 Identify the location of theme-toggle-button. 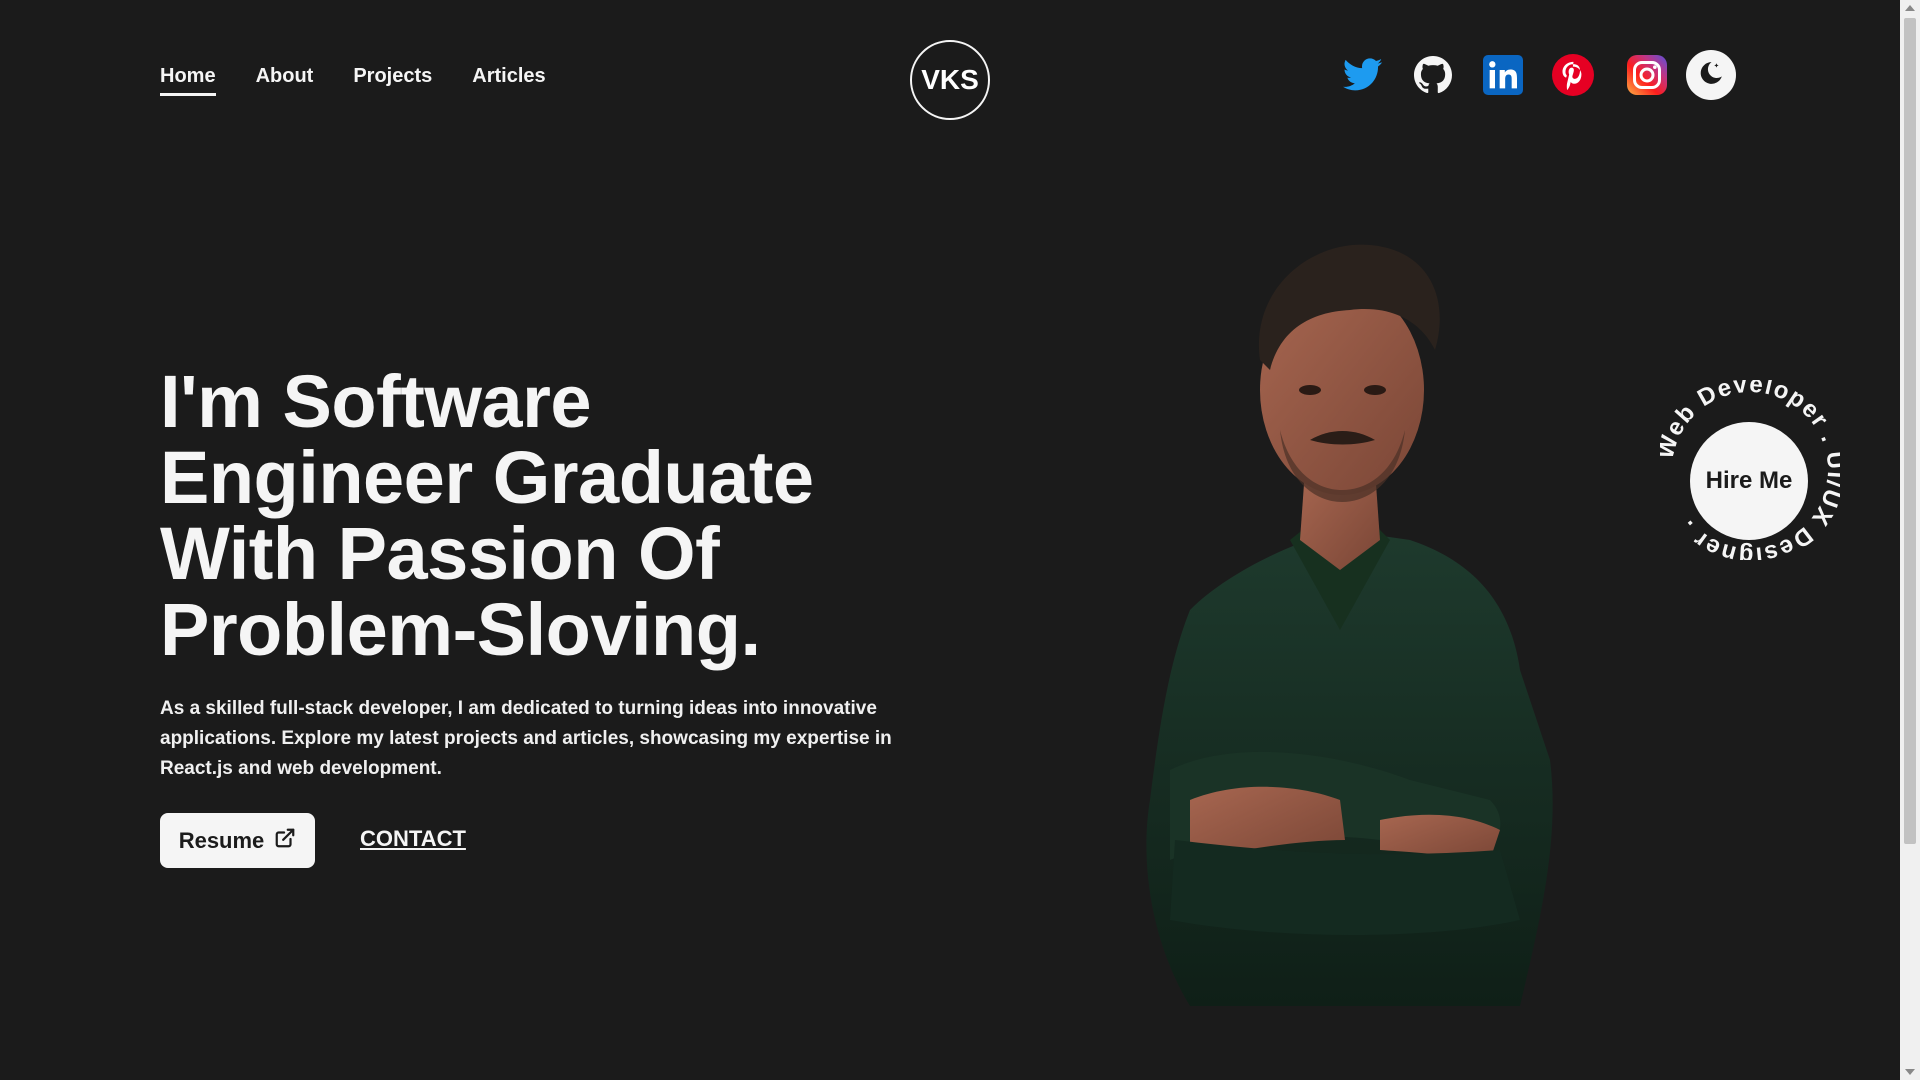
(1711, 75).